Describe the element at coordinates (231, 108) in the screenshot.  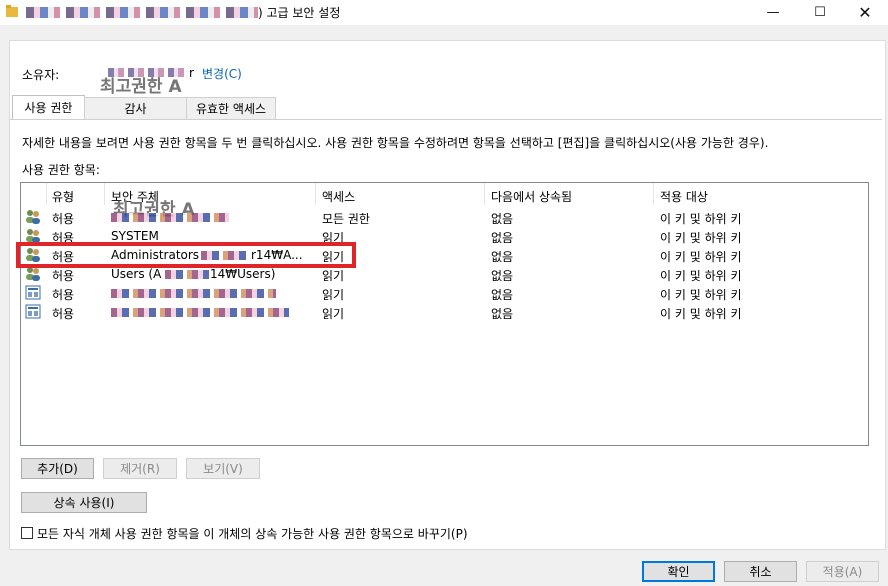
I see `tab-effective-access: 유효한 액세스` at that location.